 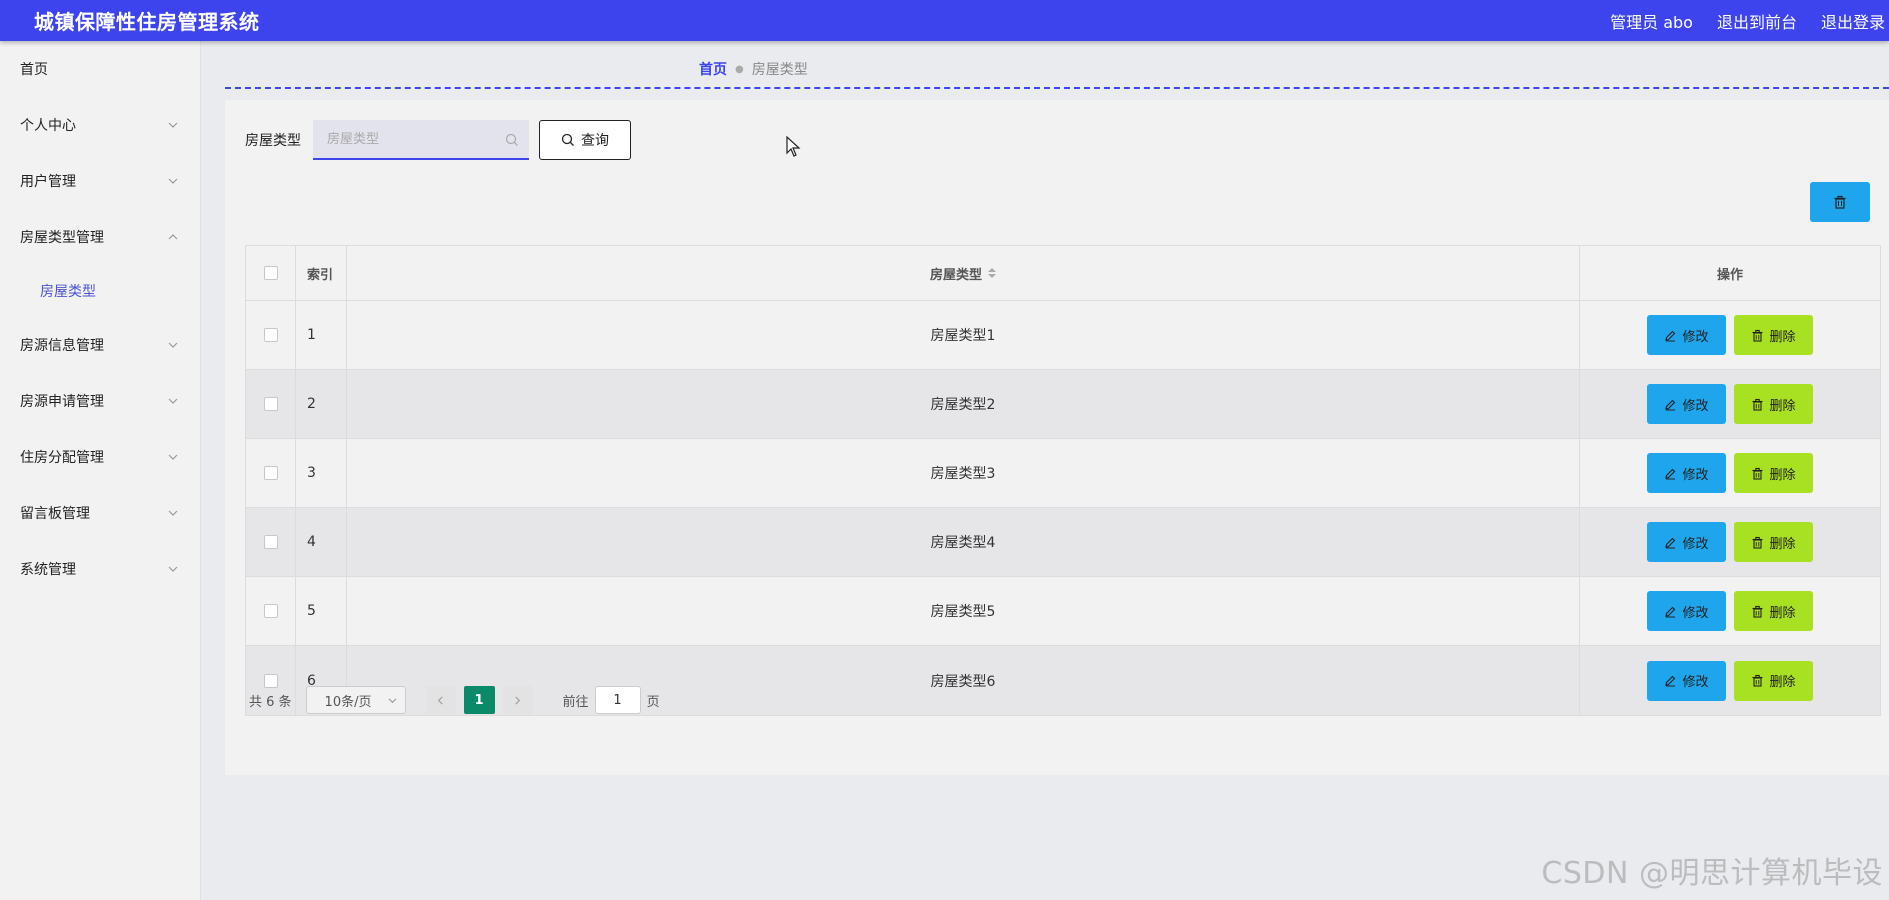 What do you see at coordinates (1757, 21) in the screenshot?
I see `exit-to-front-link: 退出到前台` at bounding box center [1757, 21].